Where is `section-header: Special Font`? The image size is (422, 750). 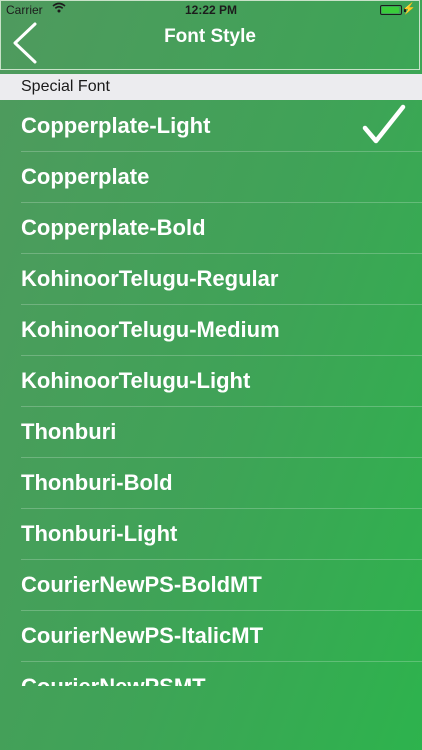 section-header: Special Font is located at coordinates (211, 87).